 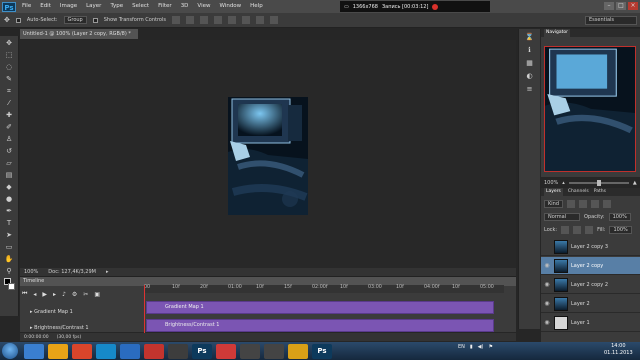 I want to click on history-icon: ⌛, so click(x=529, y=37).